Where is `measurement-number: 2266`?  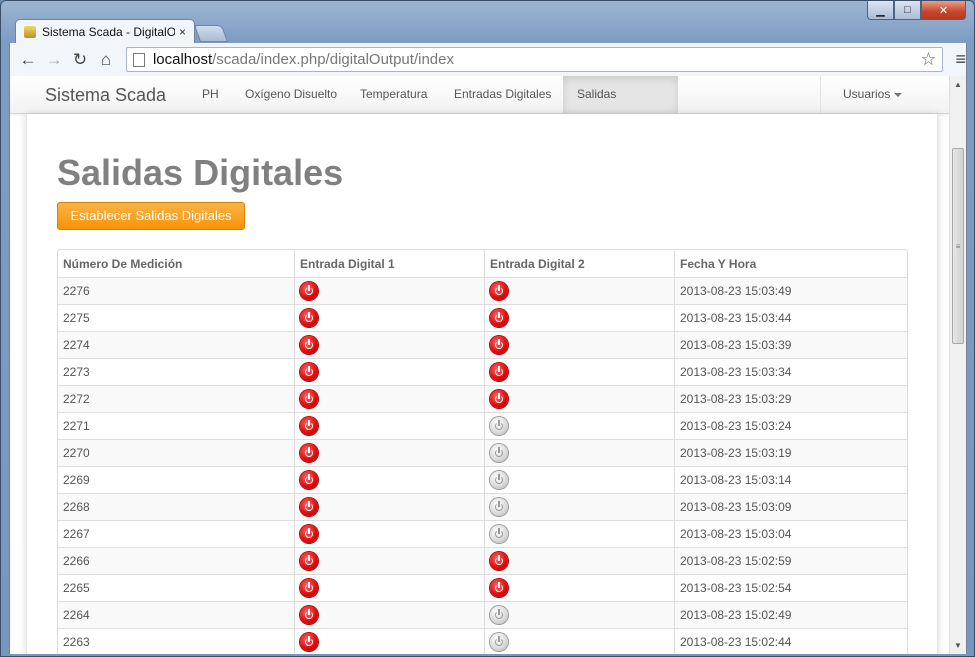
measurement-number: 2266 is located at coordinates (176, 560).